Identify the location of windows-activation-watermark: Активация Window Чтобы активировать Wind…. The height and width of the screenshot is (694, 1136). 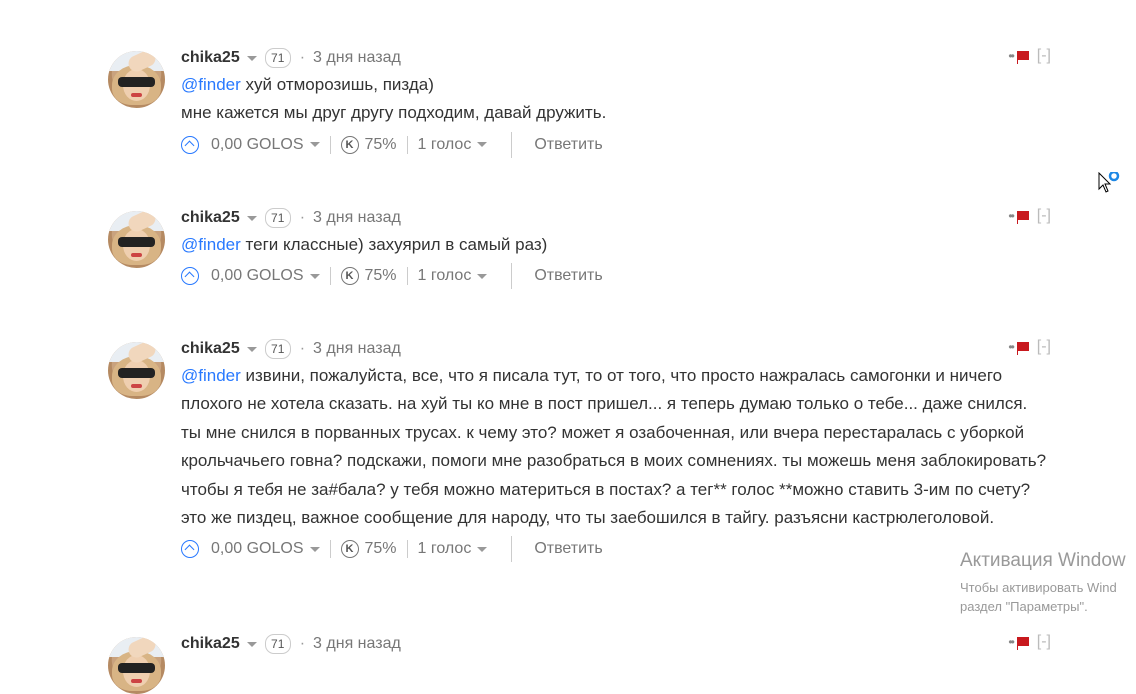
(1043, 583).